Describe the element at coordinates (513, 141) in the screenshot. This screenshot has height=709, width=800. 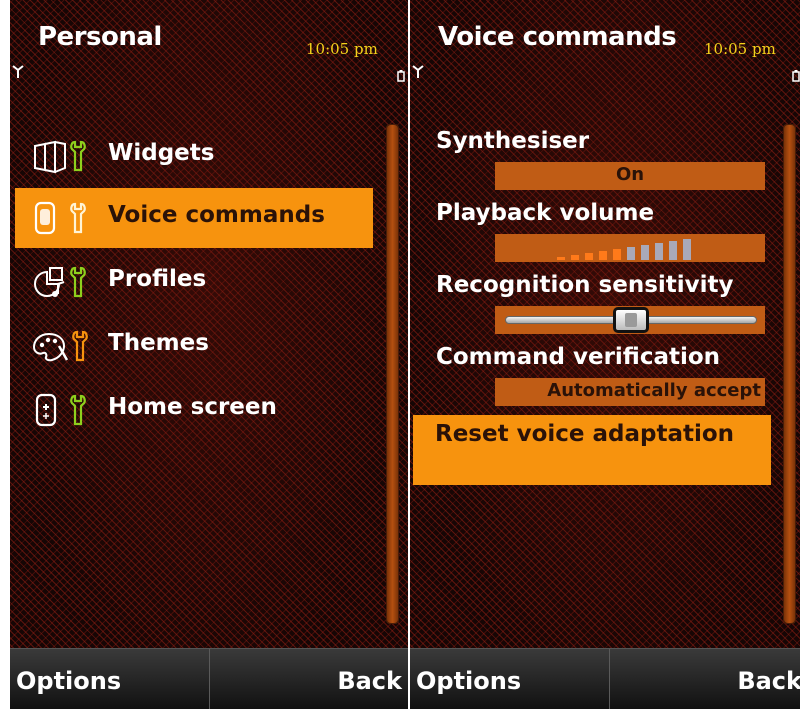
I see `synthesiser-label: Synthesiser` at that location.